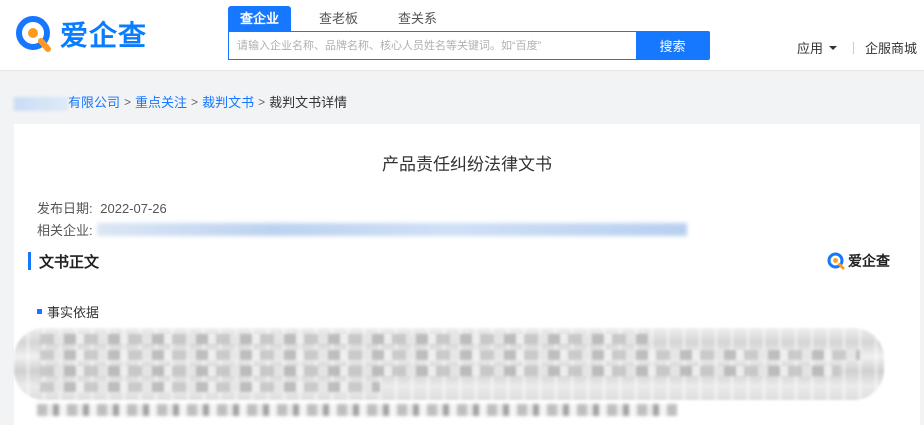  Describe the element at coordinates (104, 35) in the screenshot. I see `brand-name: 爱企查` at that location.